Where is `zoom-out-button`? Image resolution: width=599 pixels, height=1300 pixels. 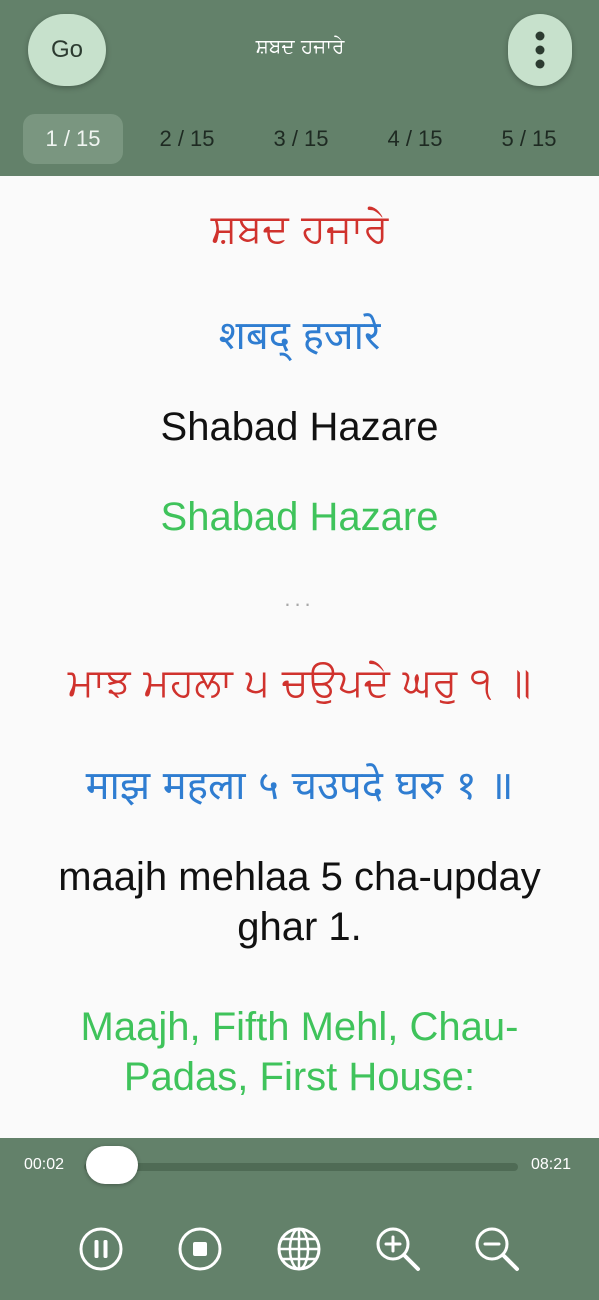 zoom-out-button is located at coordinates (497, 1249).